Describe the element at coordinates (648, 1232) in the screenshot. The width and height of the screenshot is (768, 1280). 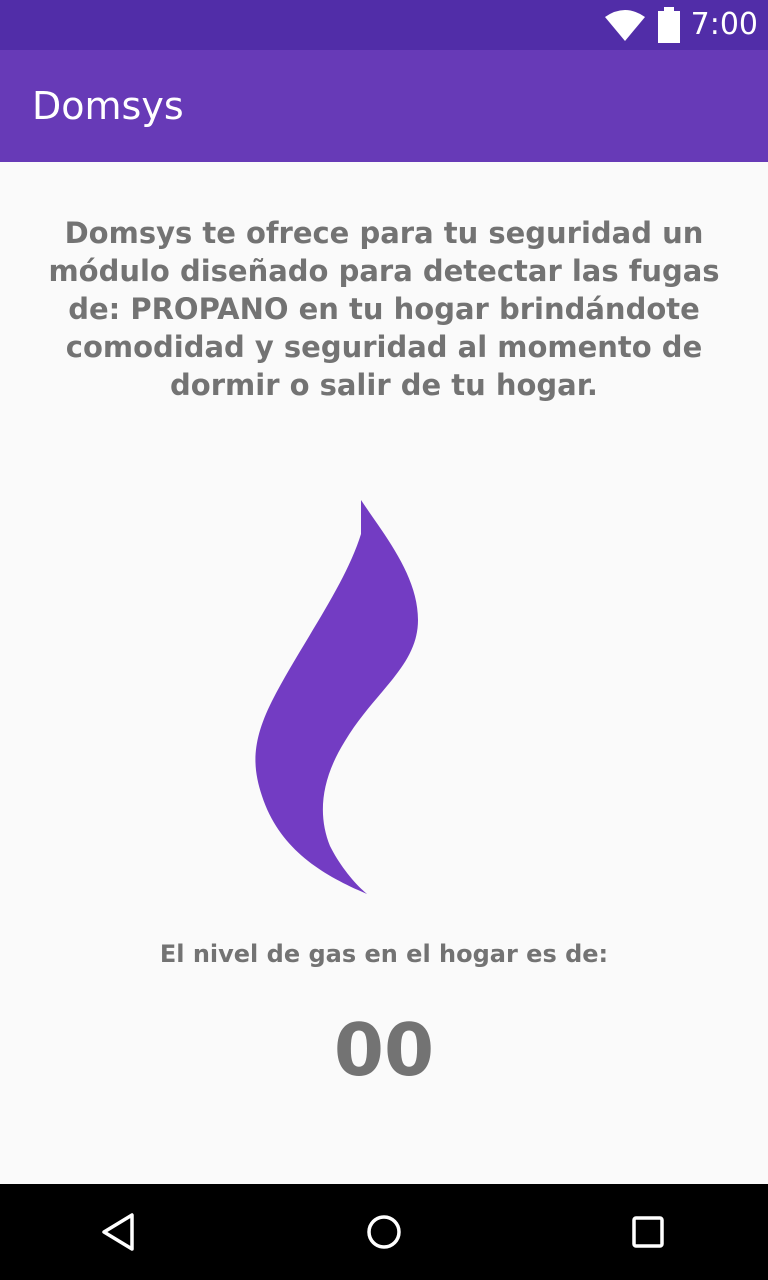
I see `recents-icon` at that location.